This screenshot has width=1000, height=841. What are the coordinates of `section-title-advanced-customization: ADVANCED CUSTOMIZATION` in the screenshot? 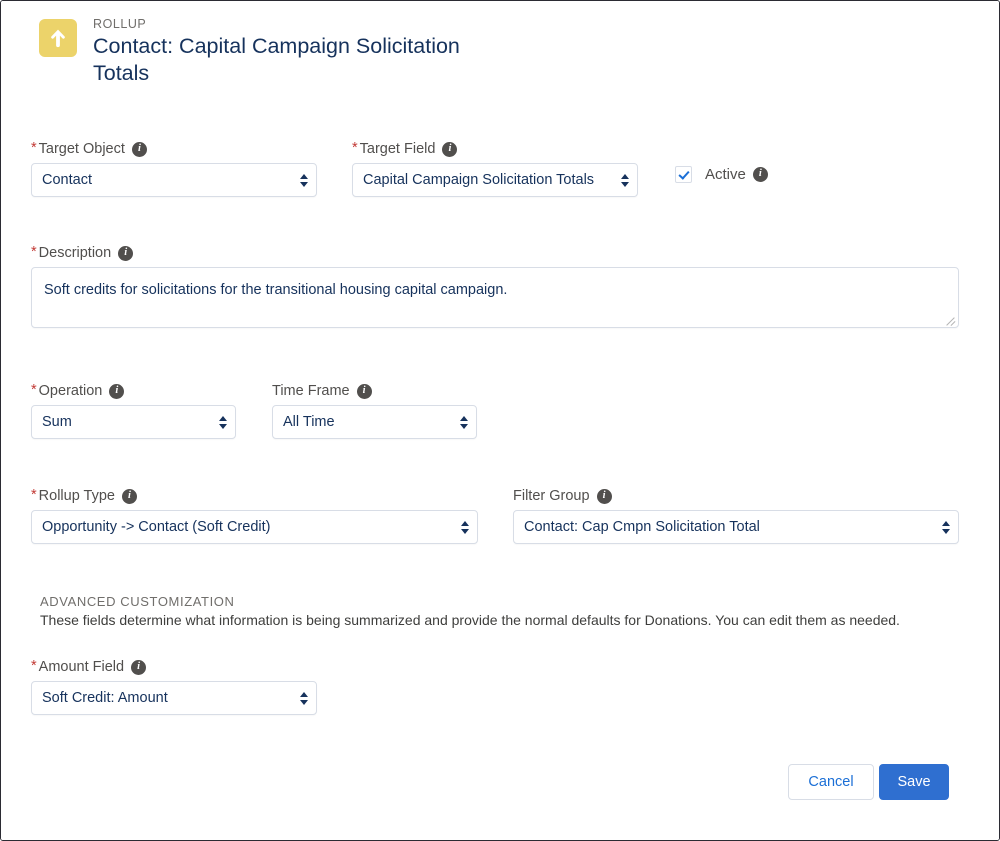 It's located at (137, 601).